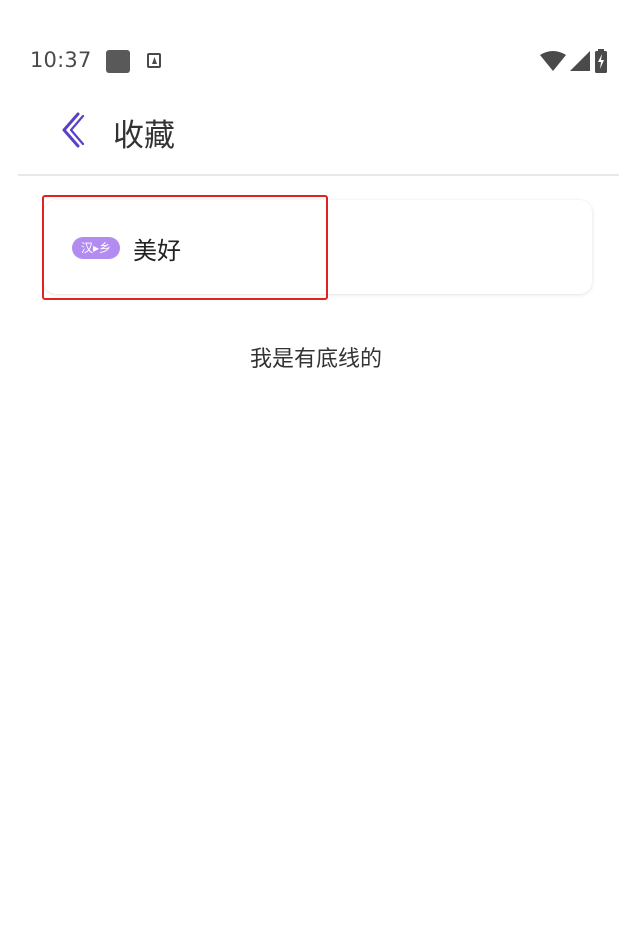 Image resolution: width=632 pixels, height=939 pixels. I want to click on back-button, so click(72, 130).